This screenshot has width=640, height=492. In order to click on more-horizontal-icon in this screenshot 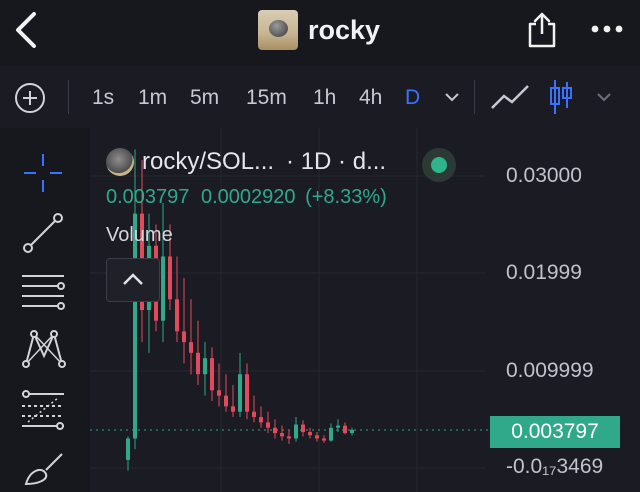, I will do `click(607, 29)`.